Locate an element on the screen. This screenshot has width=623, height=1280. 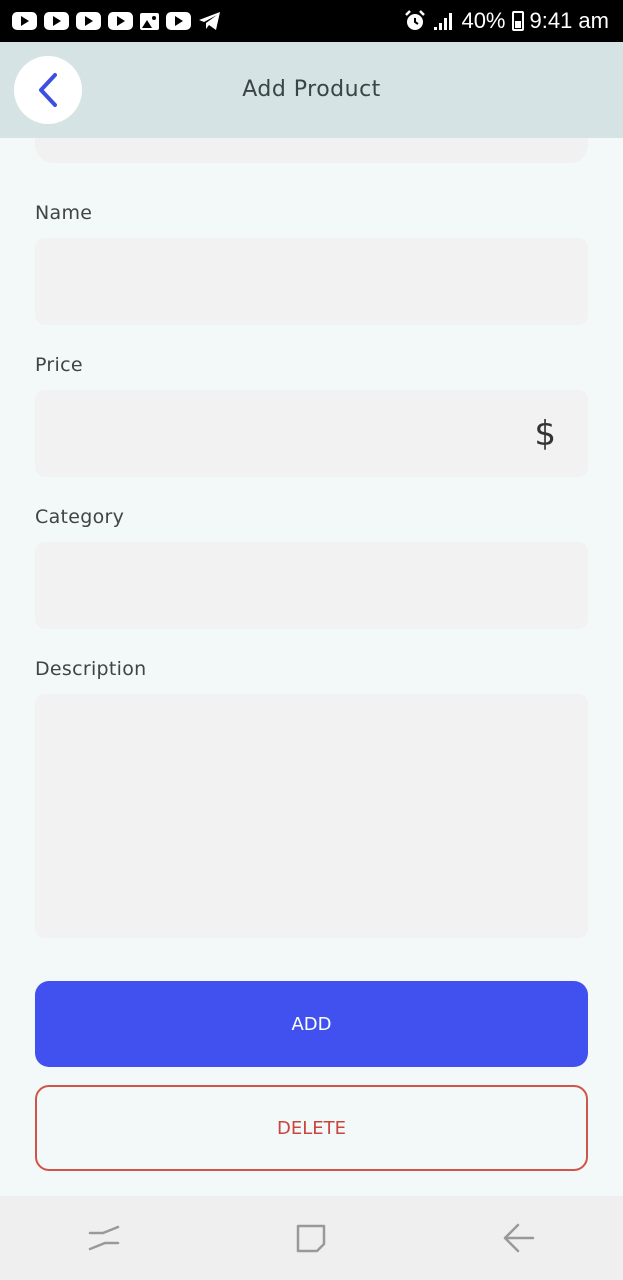
home-button is located at coordinates (311, 1238).